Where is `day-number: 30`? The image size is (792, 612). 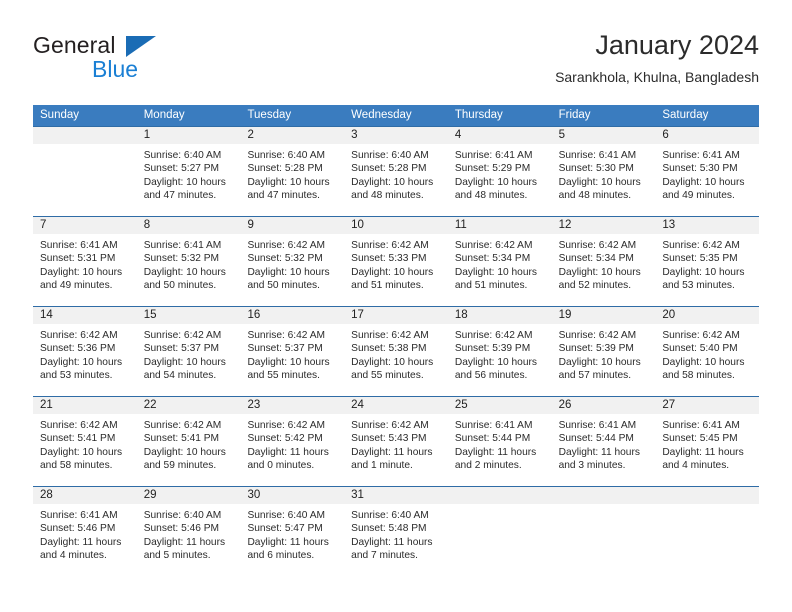 day-number: 30 is located at coordinates (292, 495).